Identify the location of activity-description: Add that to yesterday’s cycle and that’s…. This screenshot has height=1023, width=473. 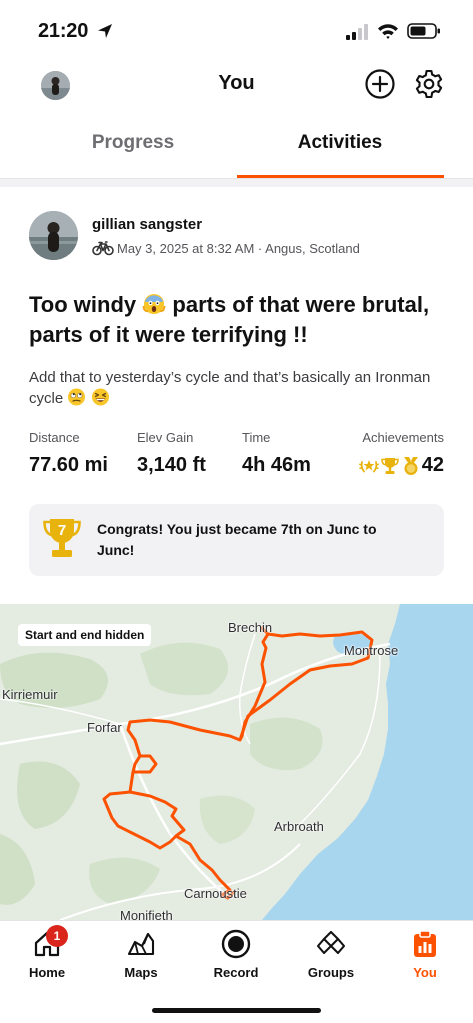
(239, 388).